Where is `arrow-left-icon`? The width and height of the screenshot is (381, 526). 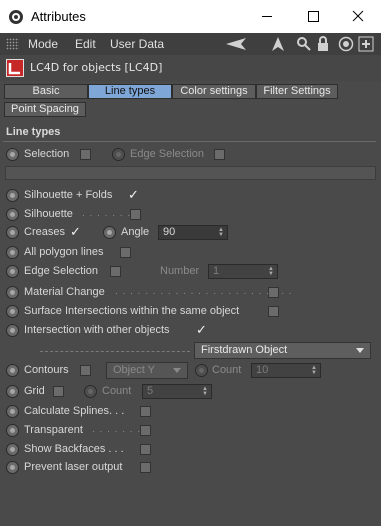
arrow-left-icon is located at coordinates (238, 44).